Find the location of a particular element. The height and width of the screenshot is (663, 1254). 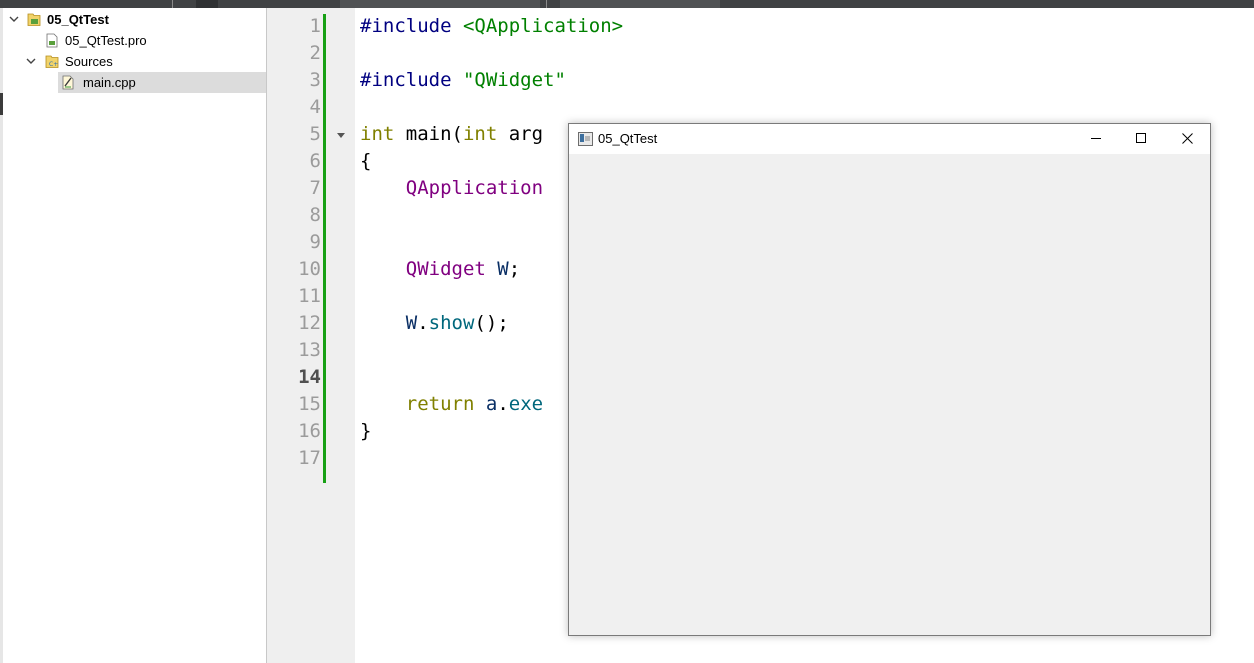

line-number: 6 is located at coordinates (315, 161).